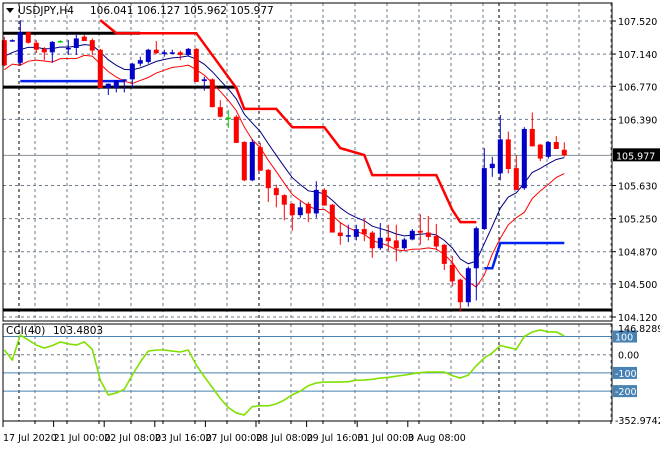  Describe the element at coordinates (284, 438) in the screenshot. I see `time-label: 28 Jul 08:00` at that location.